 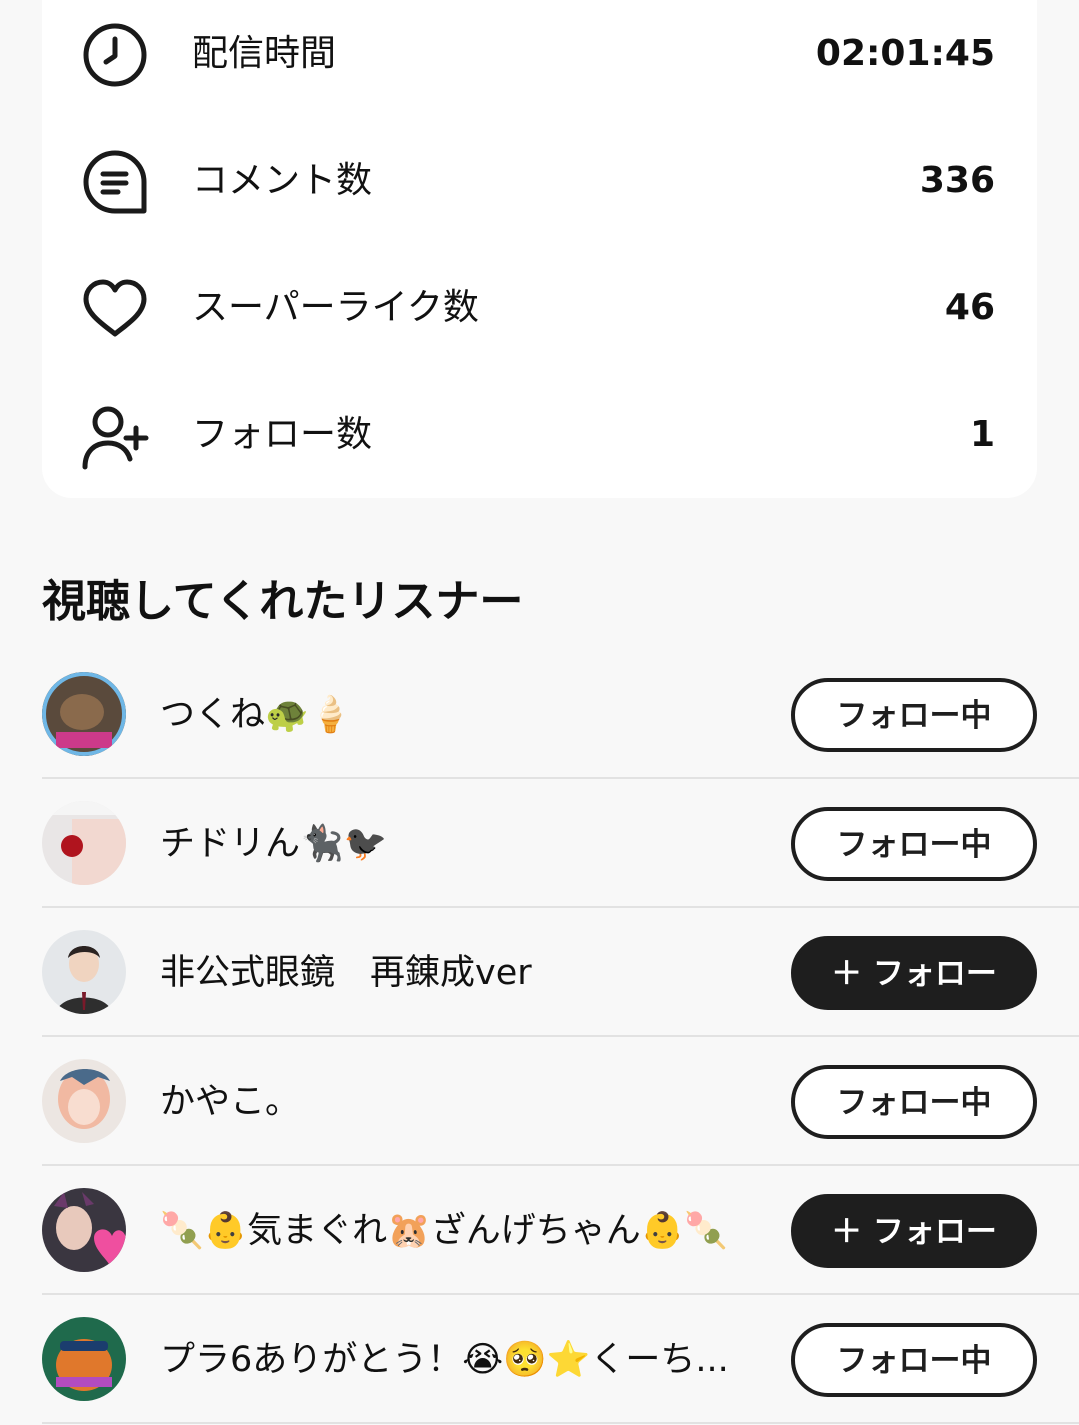 What do you see at coordinates (539, 179) in the screenshot?
I see `stat-row-comments: コメント数 336` at bounding box center [539, 179].